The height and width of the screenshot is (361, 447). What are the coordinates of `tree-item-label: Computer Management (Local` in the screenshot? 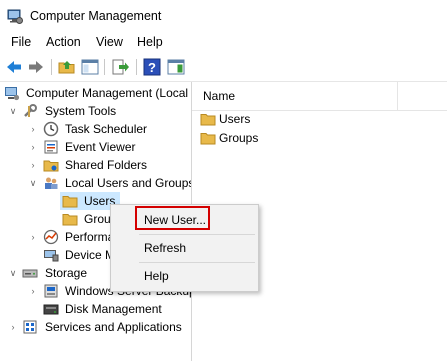 It's located at (107, 93).